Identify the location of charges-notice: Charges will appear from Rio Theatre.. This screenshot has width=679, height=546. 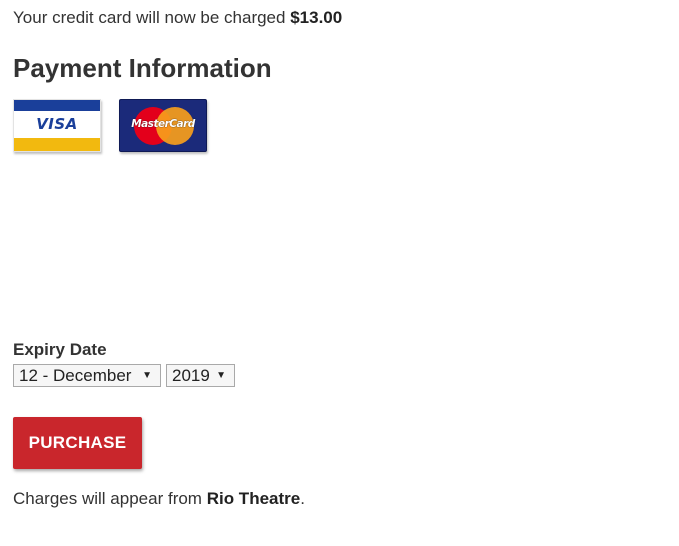
(159, 499).